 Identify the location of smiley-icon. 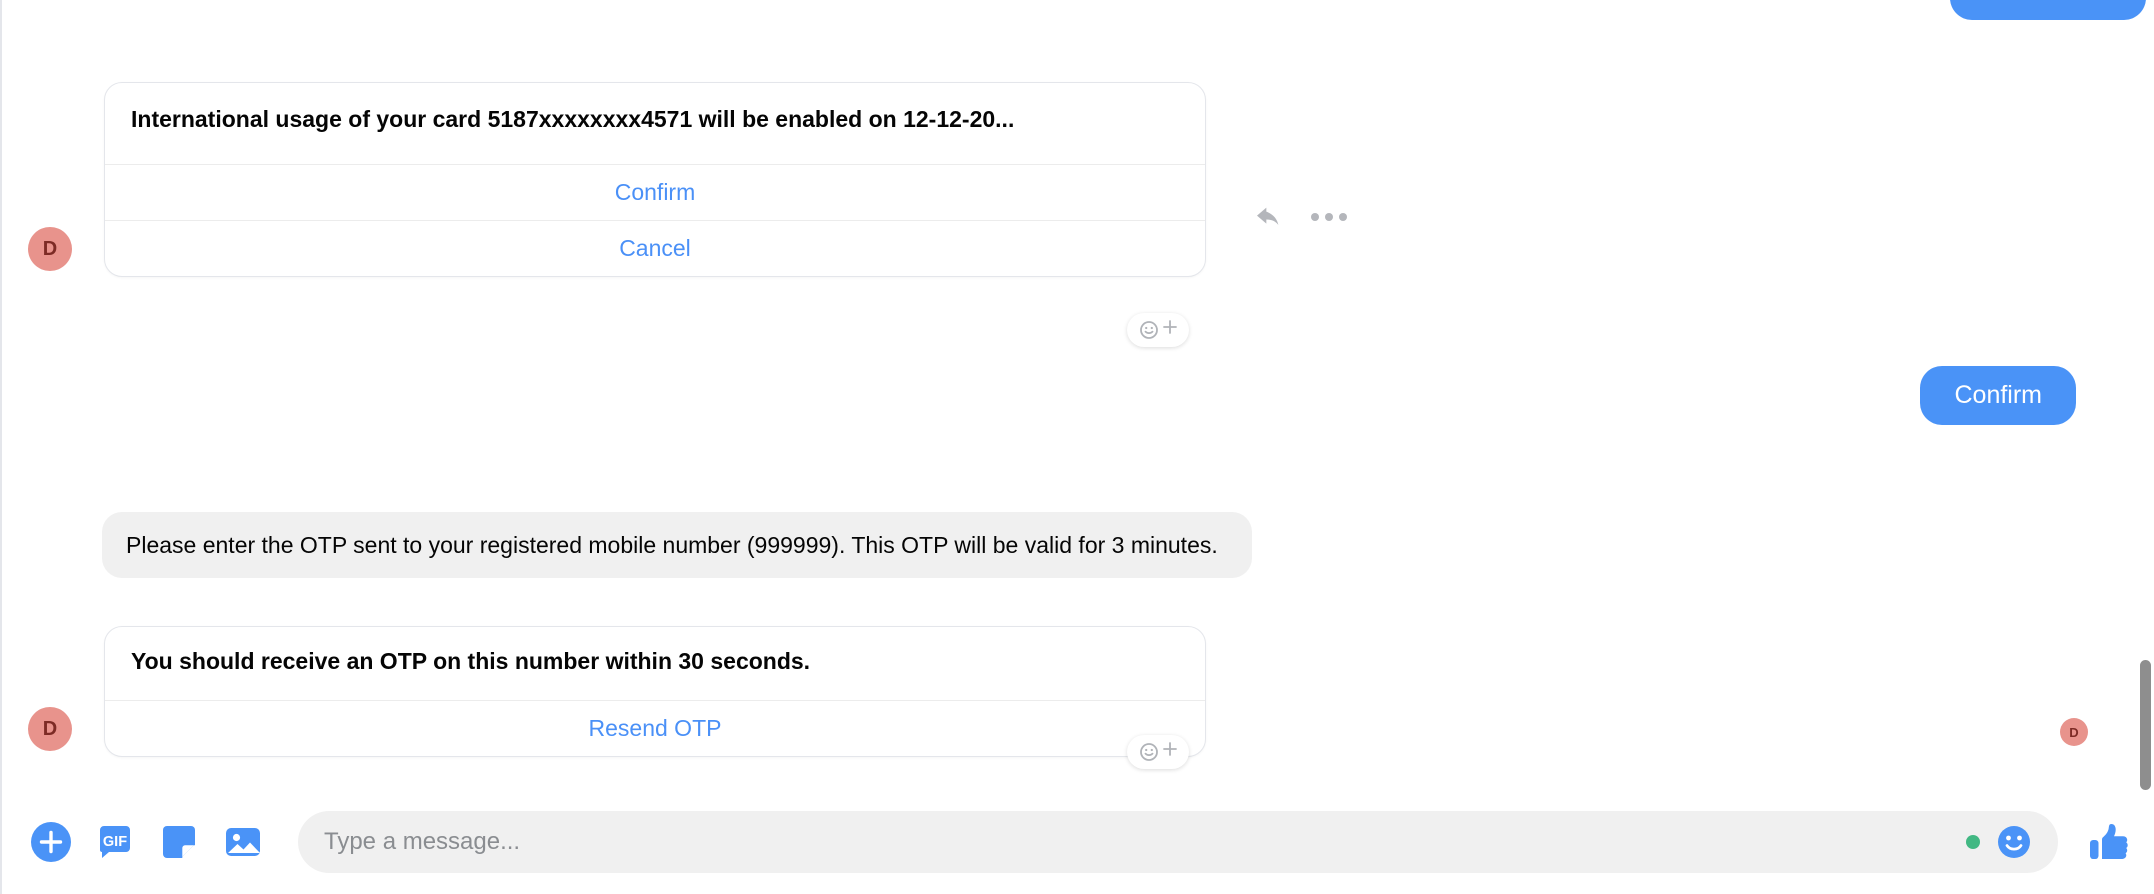
(2014, 842).